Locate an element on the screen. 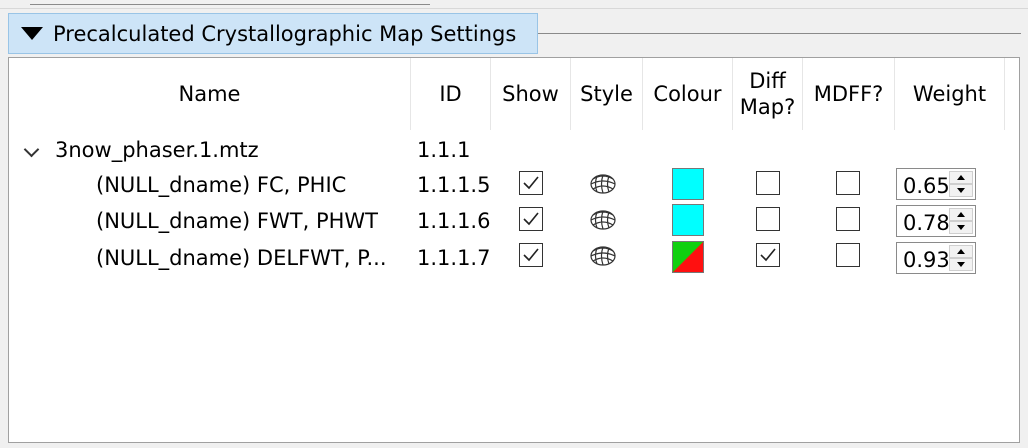 This screenshot has width=1028, height=448. parent-file-name: 3now_phaser.1.mtz is located at coordinates (157, 150).